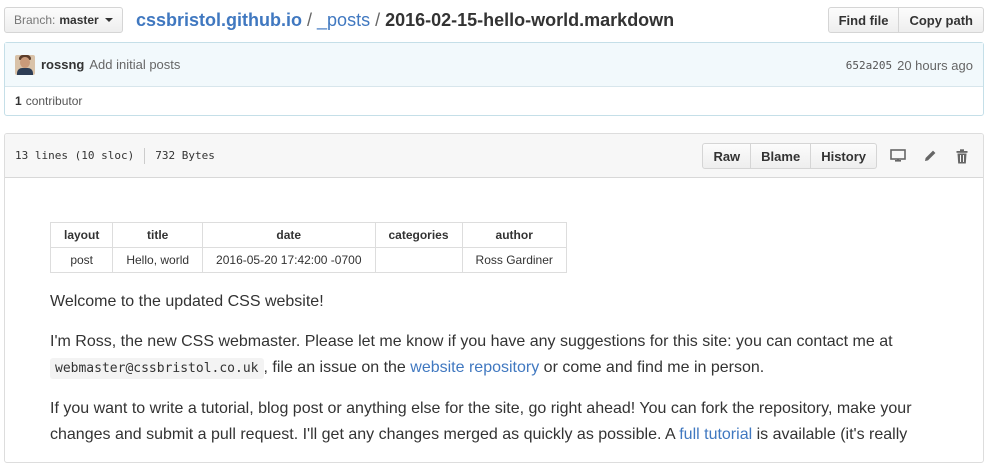 The image size is (990, 463). I want to click on file-size: 732 Bytes, so click(185, 155).